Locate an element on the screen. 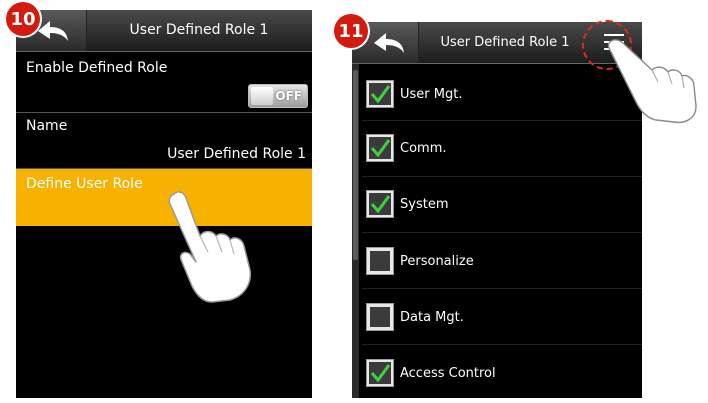 This screenshot has height=403, width=708. screen-header: User Defined Role 1 is located at coordinates (164, 31).